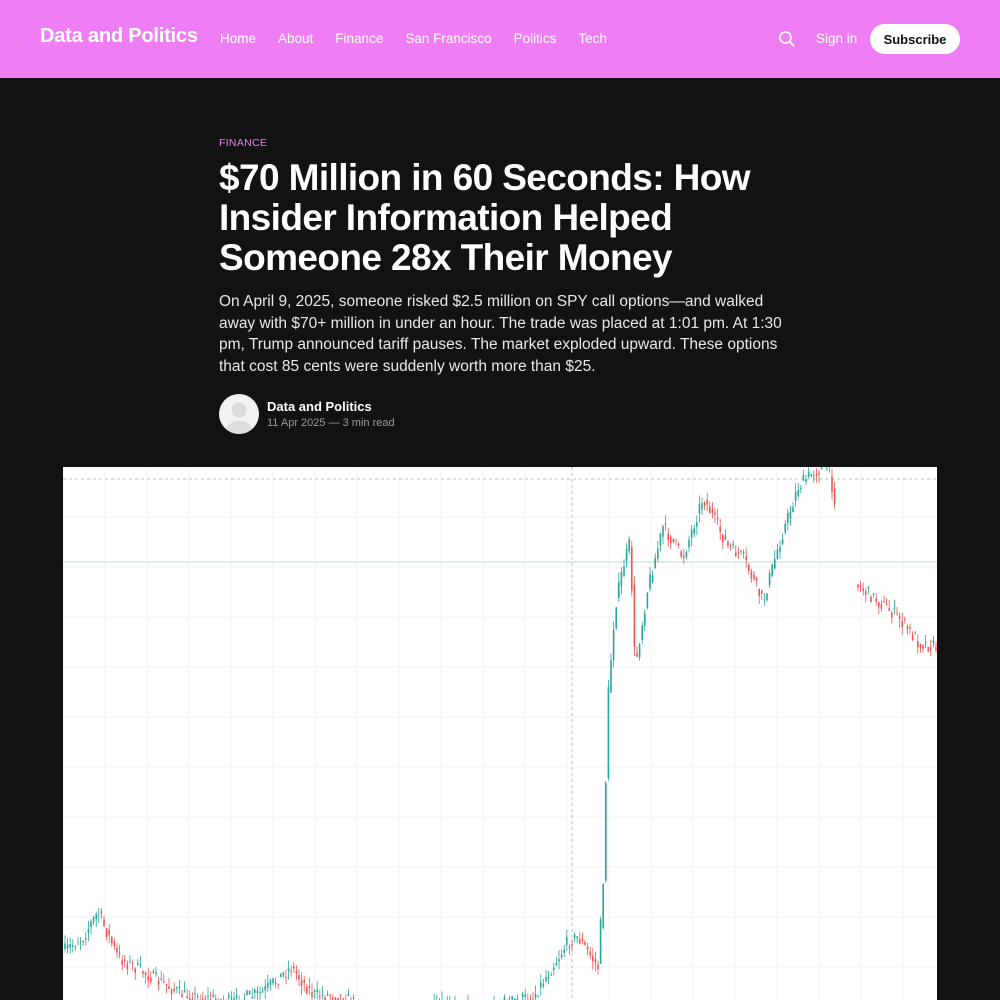 The height and width of the screenshot is (1000, 1000). I want to click on author-avatar, so click(239, 414).